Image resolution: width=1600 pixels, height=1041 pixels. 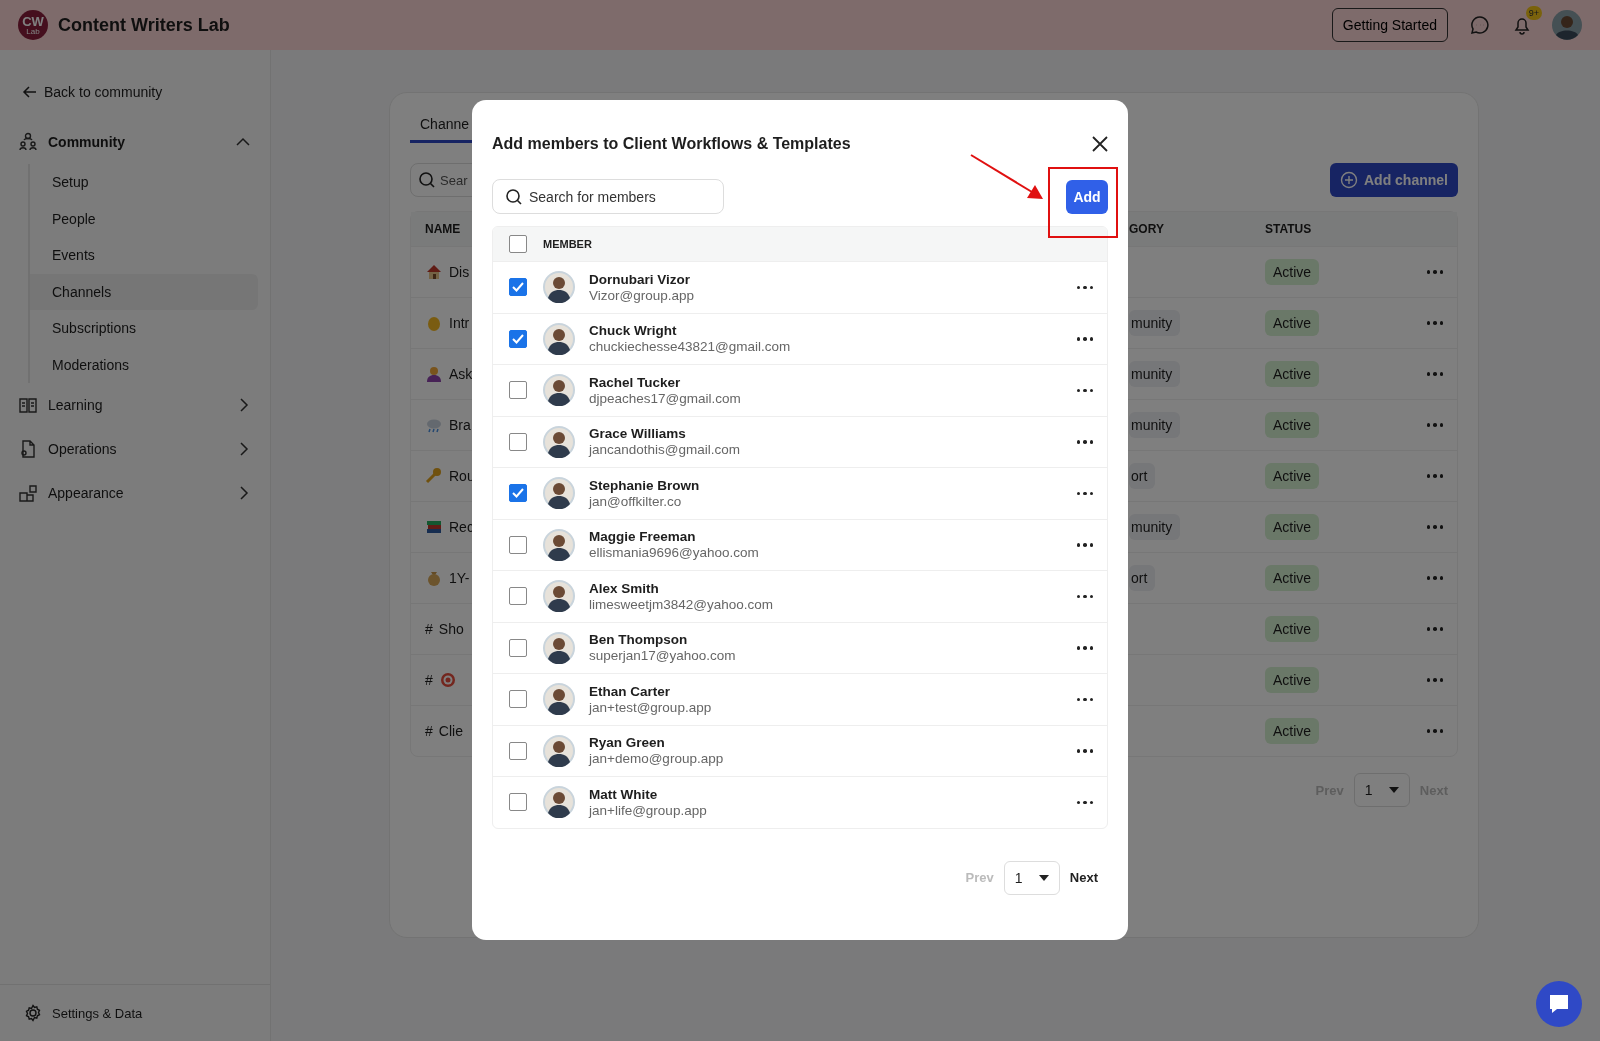 What do you see at coordinates (624, 794) in the screenshot?
I see `member-name: Matt White` at bounding box center [624, 794].